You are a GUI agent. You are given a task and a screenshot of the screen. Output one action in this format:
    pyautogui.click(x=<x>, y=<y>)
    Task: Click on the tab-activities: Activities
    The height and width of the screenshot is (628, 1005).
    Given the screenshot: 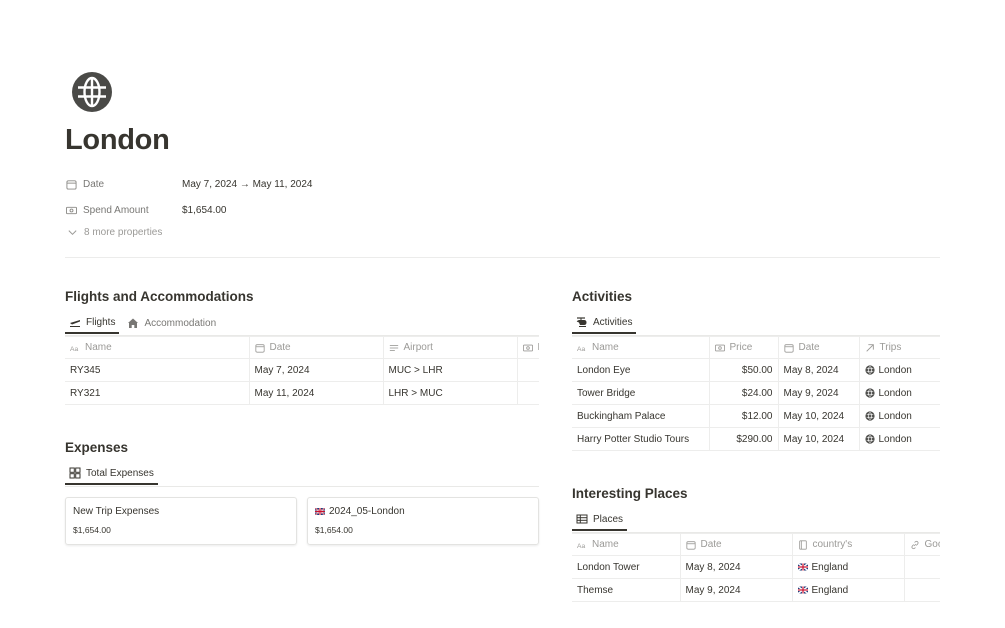 What is the action you would take?
    pyautogui.click(x=604, y=323)
    